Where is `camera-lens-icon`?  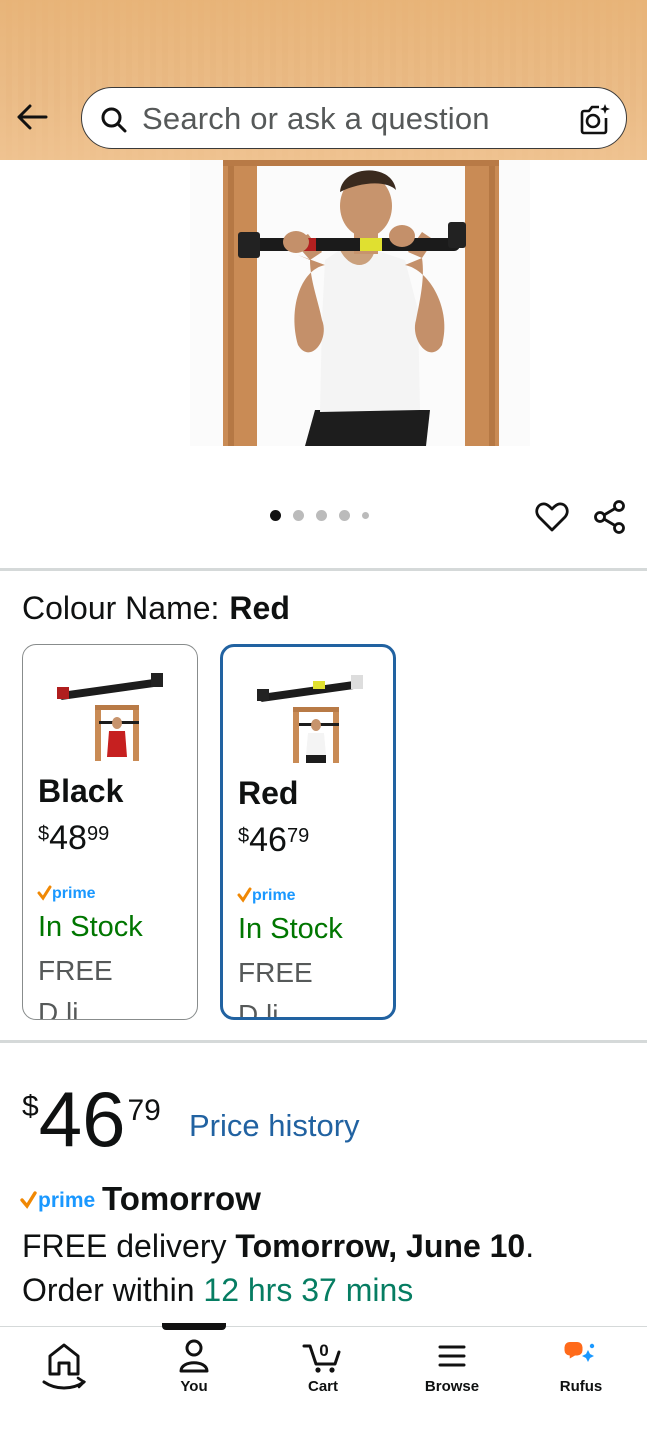 camera-lens-icon is located at coordinates (595, 119).